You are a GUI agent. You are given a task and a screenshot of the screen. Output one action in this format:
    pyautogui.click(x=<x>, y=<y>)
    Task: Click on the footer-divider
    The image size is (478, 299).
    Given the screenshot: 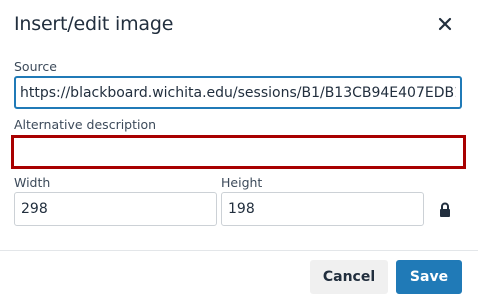 What is the action you would take?
    pyautogui.click(x=239, y=250)
    